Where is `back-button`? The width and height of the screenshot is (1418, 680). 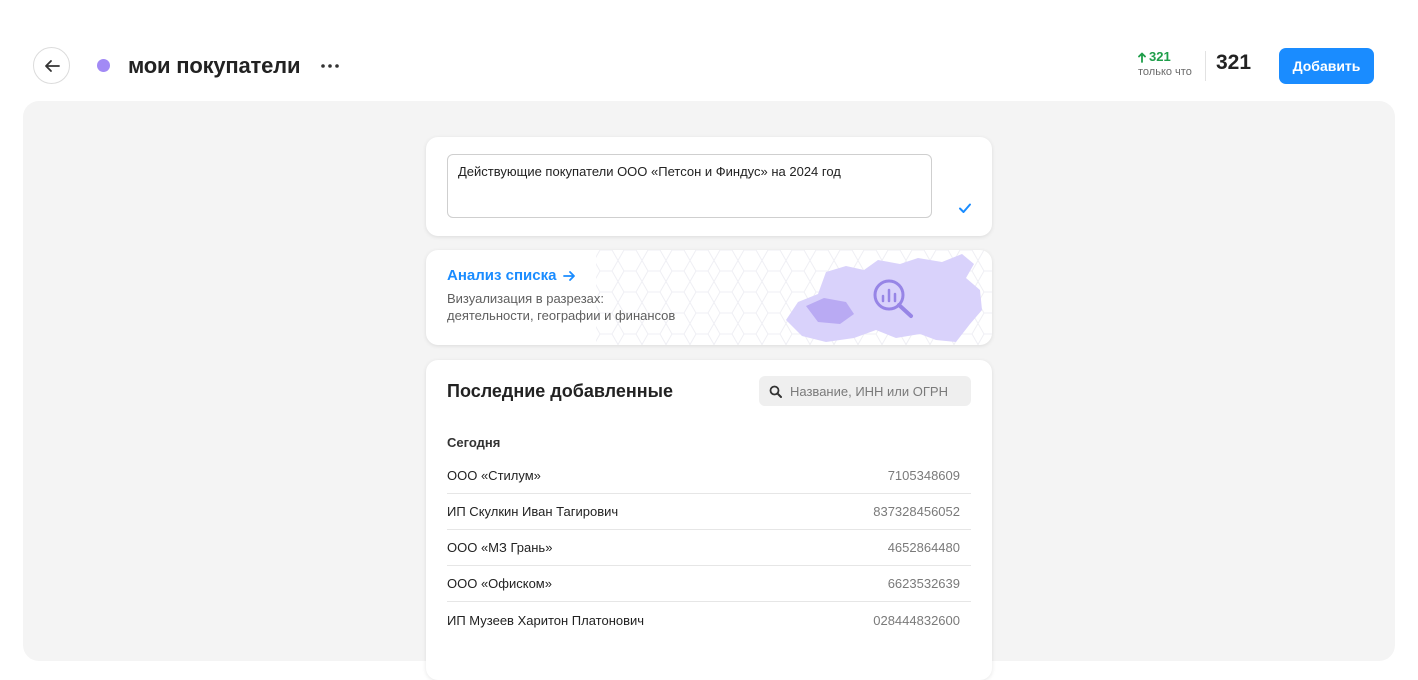
back-button is located at coordinates (51, 65).